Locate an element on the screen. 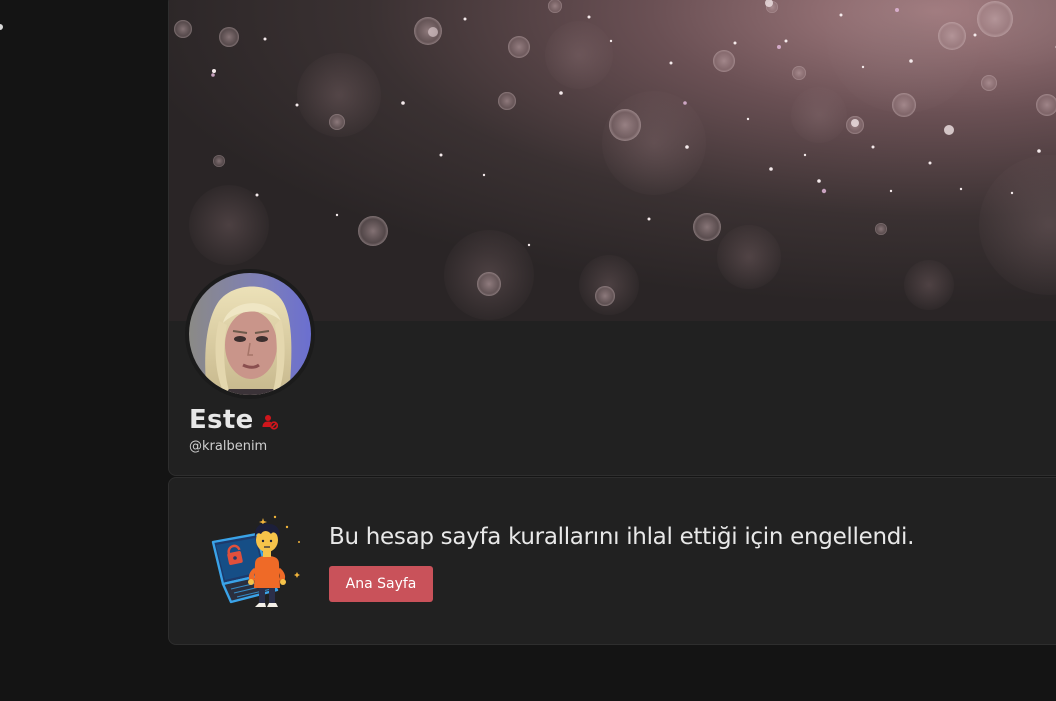 The image size is (1056, 701). locked-laptop-illustration is located at coordinates (258, 562).